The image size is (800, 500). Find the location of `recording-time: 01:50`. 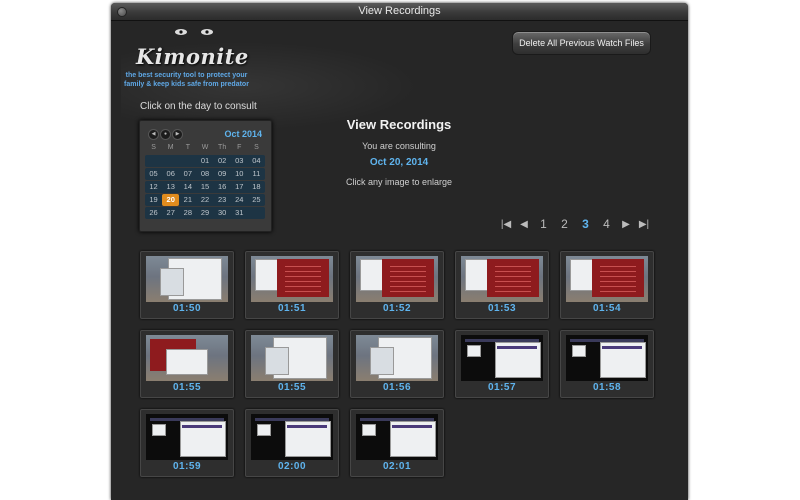

recording-time: 01:50 is located at coordinates (187, 308).